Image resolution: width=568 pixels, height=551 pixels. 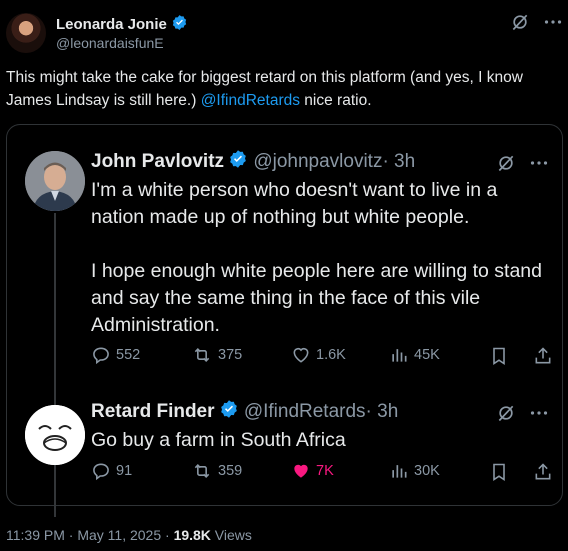 I want to click on reply-button: 552, so click(x=115, y=355).